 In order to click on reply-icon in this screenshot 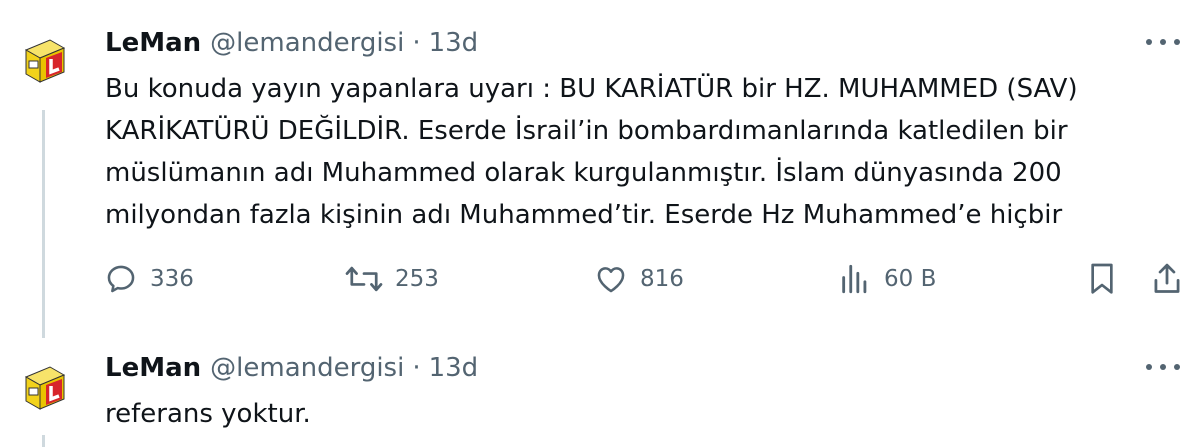, I will do `click(121, 279)`.